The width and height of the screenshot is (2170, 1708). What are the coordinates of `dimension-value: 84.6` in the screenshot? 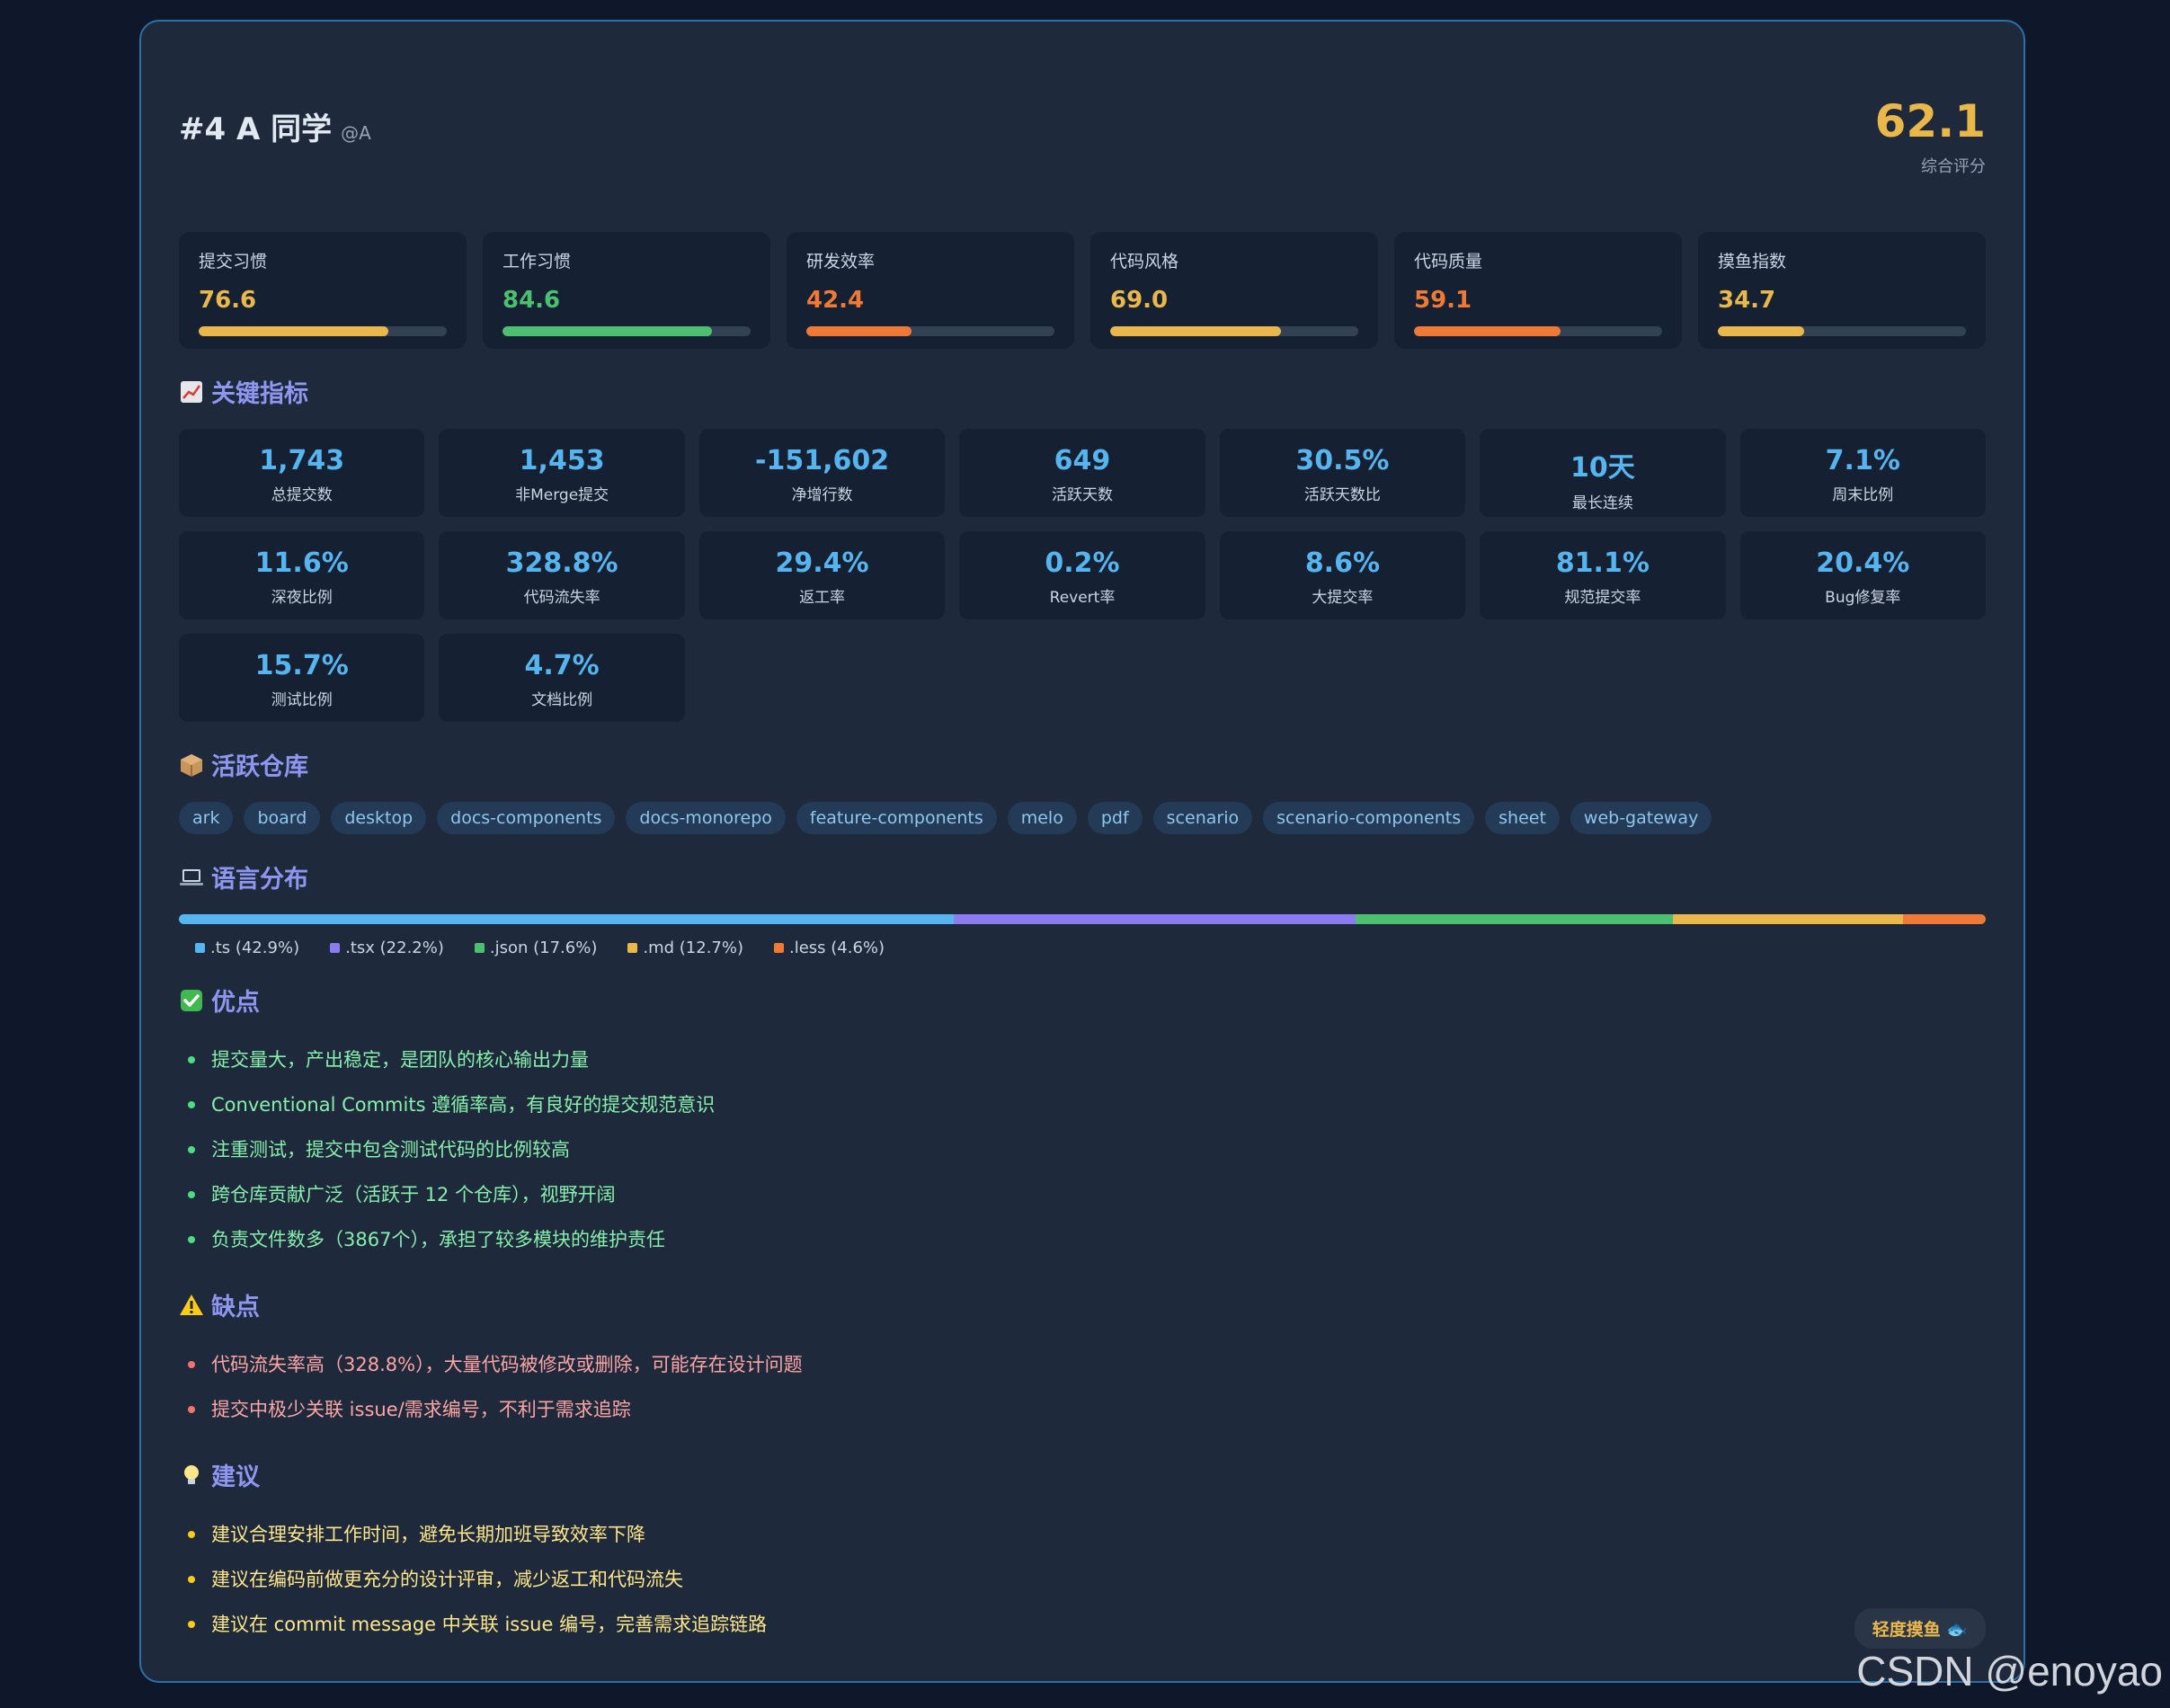 It's located at (531, 300).